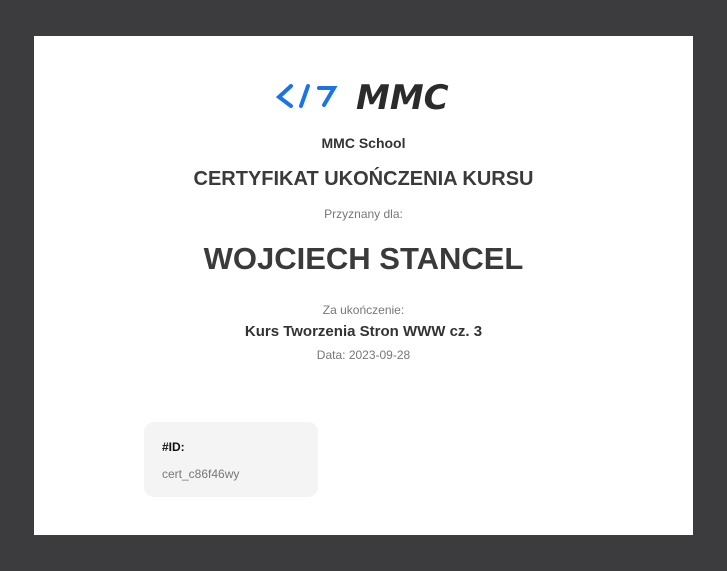 The height and width of the screenshot is (571, 727). I want to click on id-value: cert_c86f46wy, so click(201, 474).